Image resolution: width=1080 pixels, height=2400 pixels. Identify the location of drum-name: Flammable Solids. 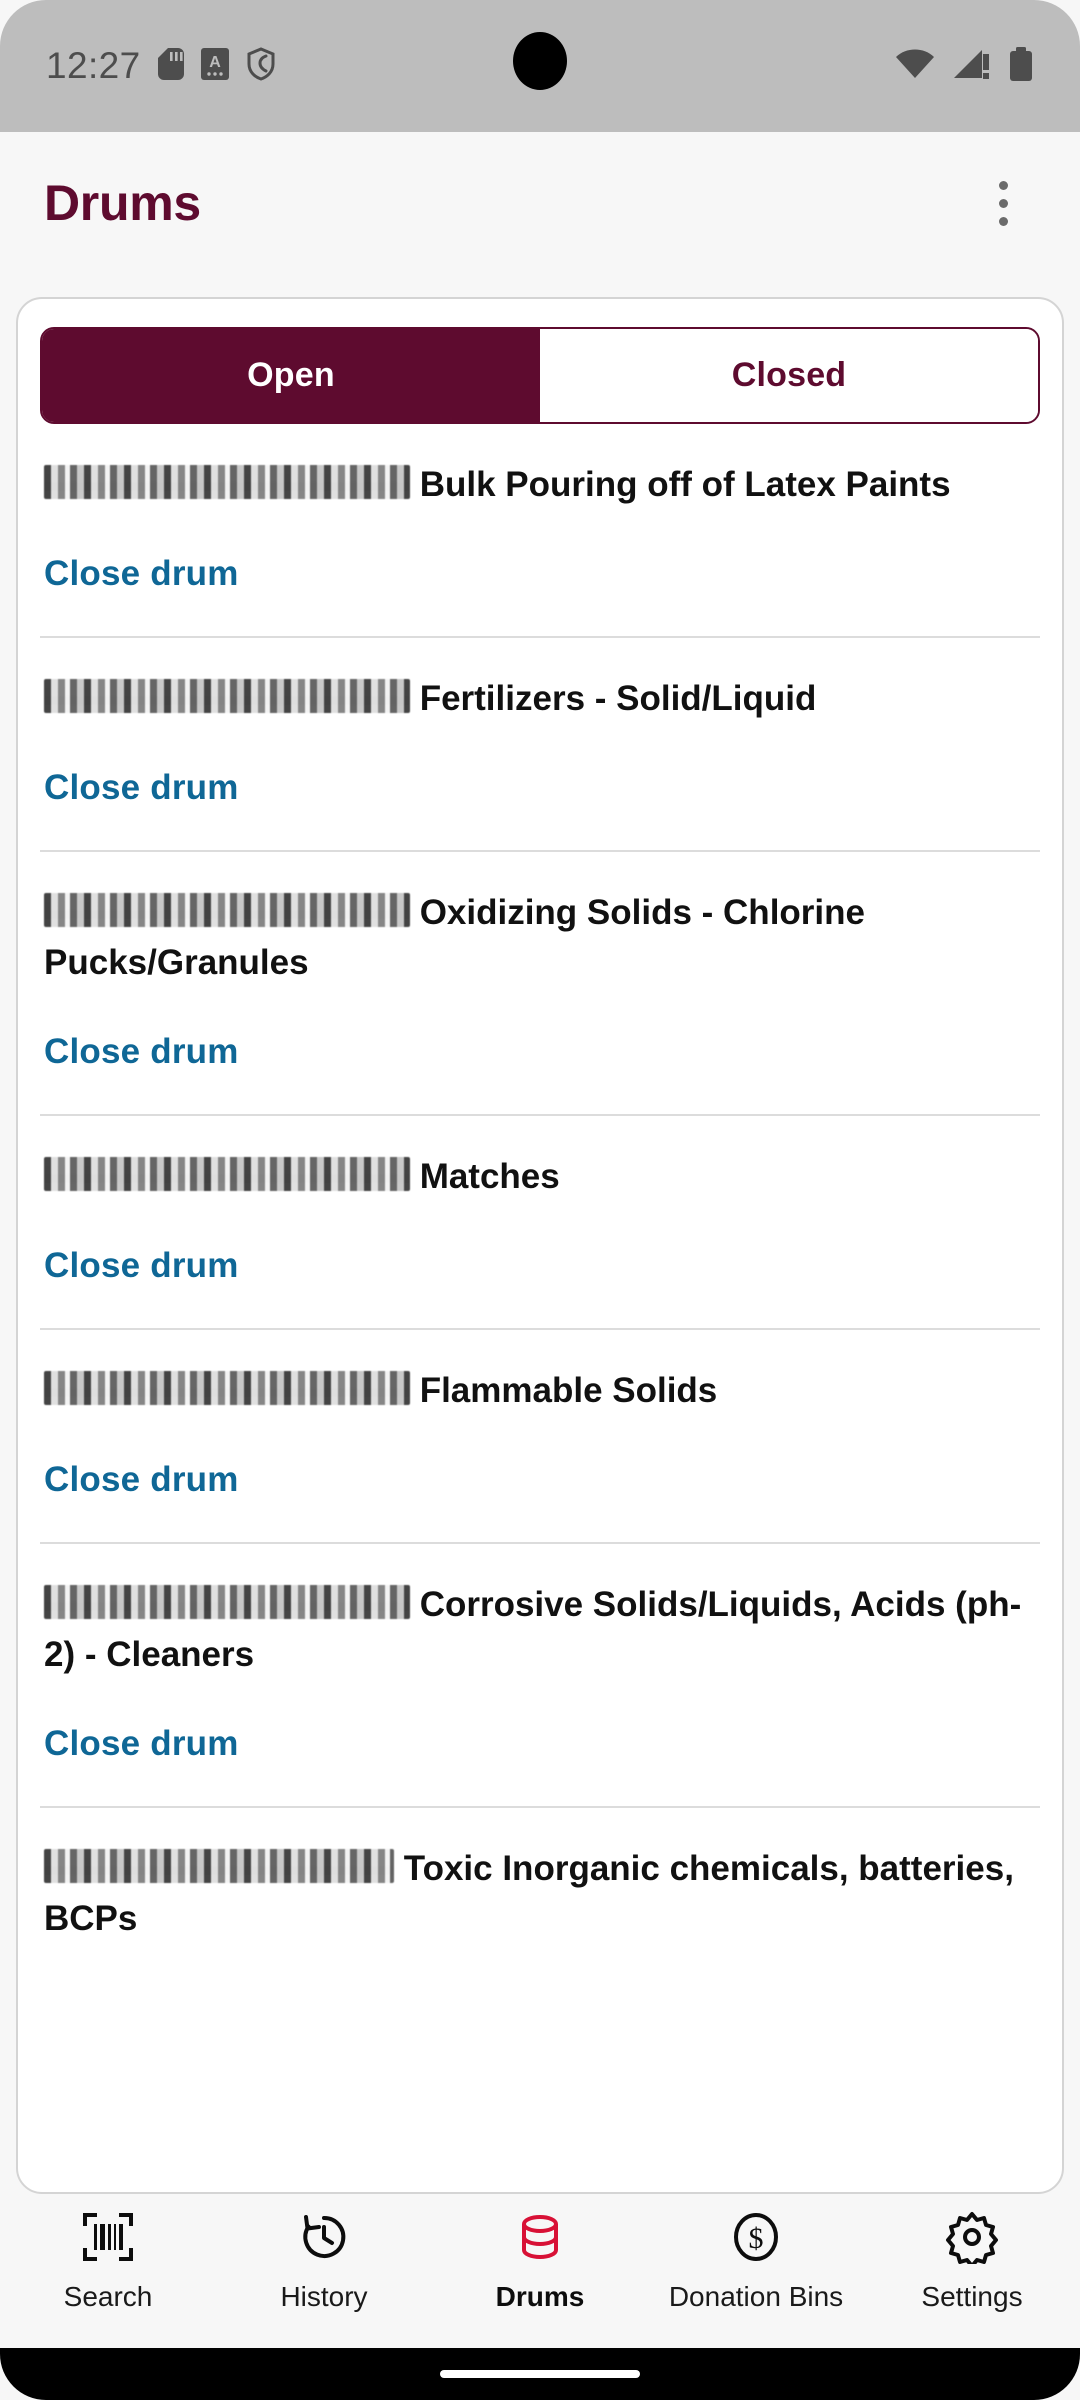
(568, 1390).